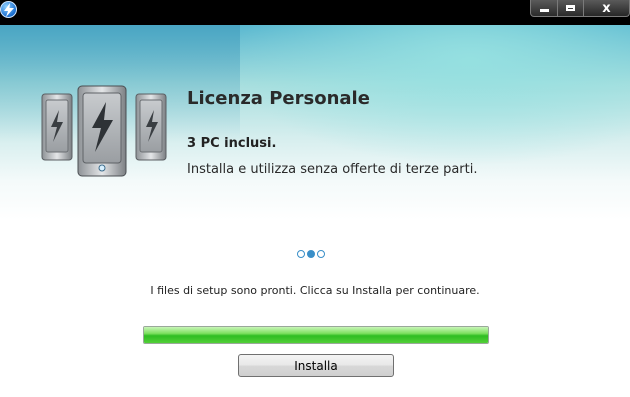  I want to click on server-towers-lightning-icon, so click(104, 131).